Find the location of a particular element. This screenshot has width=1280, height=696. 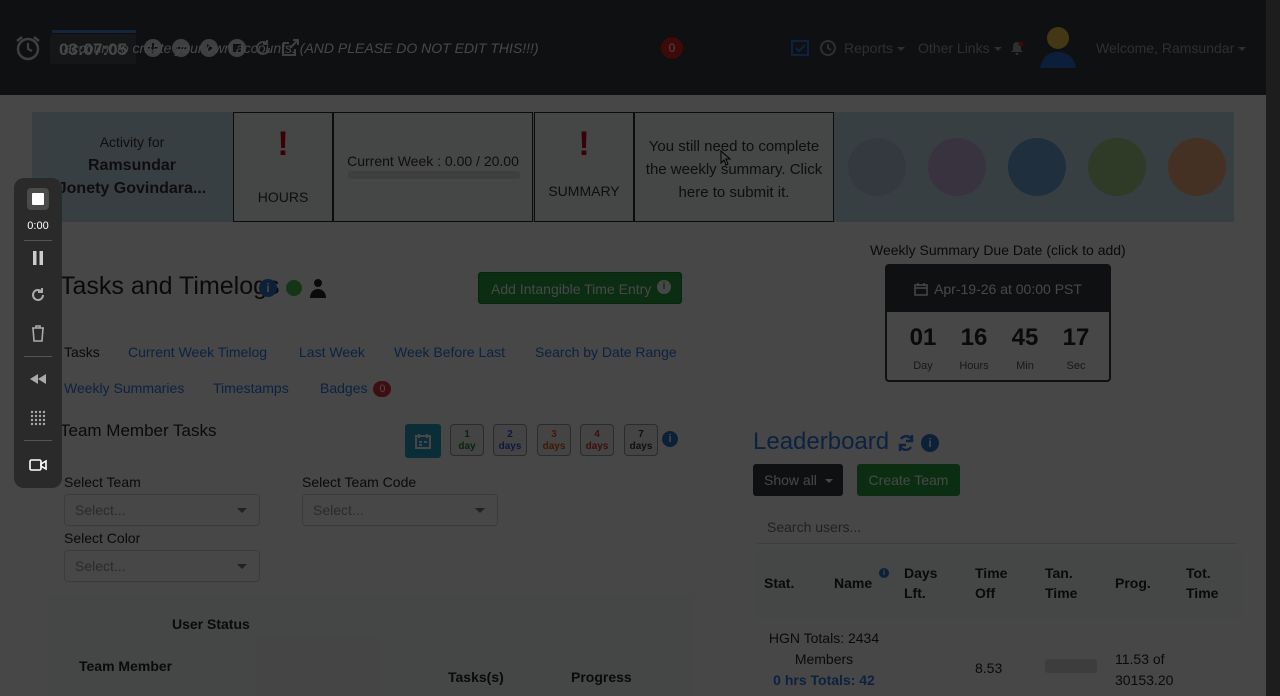

timelog-icon is located at coordinates (800, 48).